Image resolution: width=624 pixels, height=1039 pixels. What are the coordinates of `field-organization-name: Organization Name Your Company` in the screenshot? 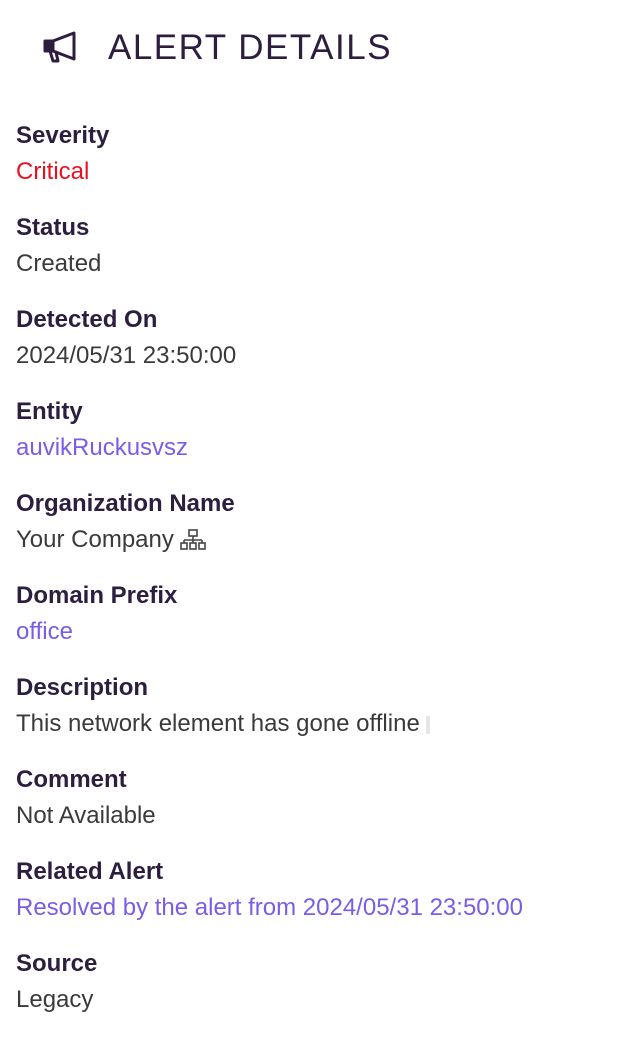 It's located at (316, 533).